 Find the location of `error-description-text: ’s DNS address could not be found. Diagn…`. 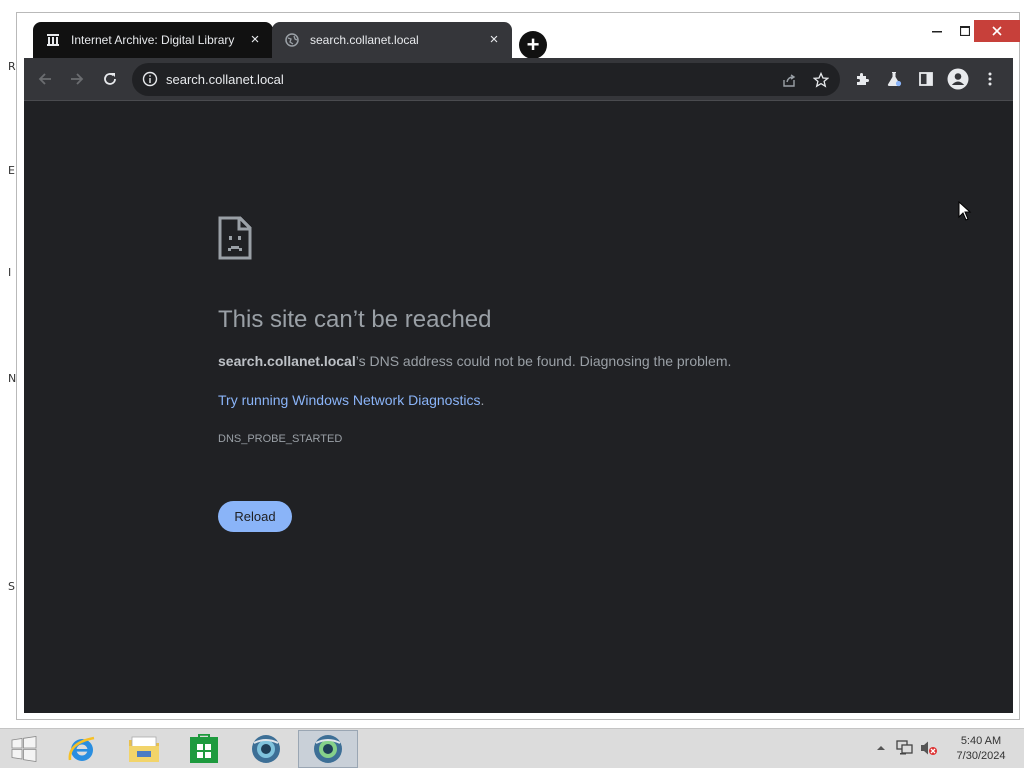

error-description-text: ’s DNS address could not be found. Diagn… is located at coordinates (543, 361).